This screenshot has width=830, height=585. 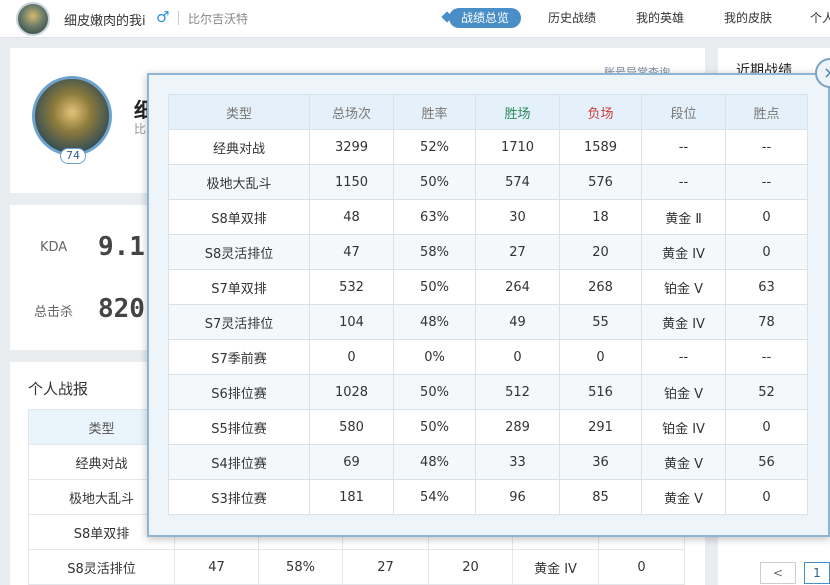 What do you see at coordinates (434, 357) in the screenshot?
I see `table-cell: 0%` at bounding box center [434, 357].